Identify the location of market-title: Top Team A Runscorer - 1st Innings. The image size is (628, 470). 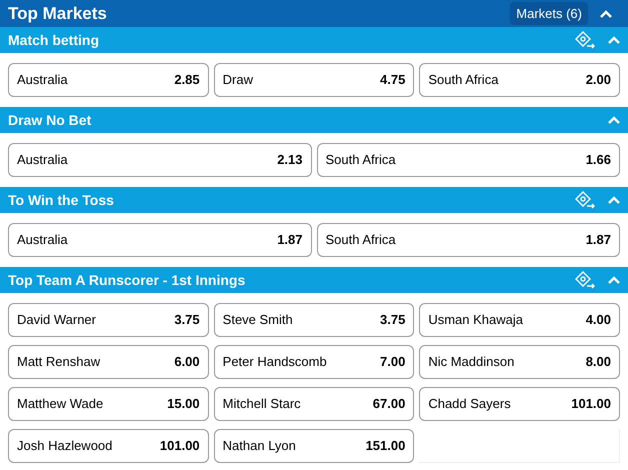
(127, 280).